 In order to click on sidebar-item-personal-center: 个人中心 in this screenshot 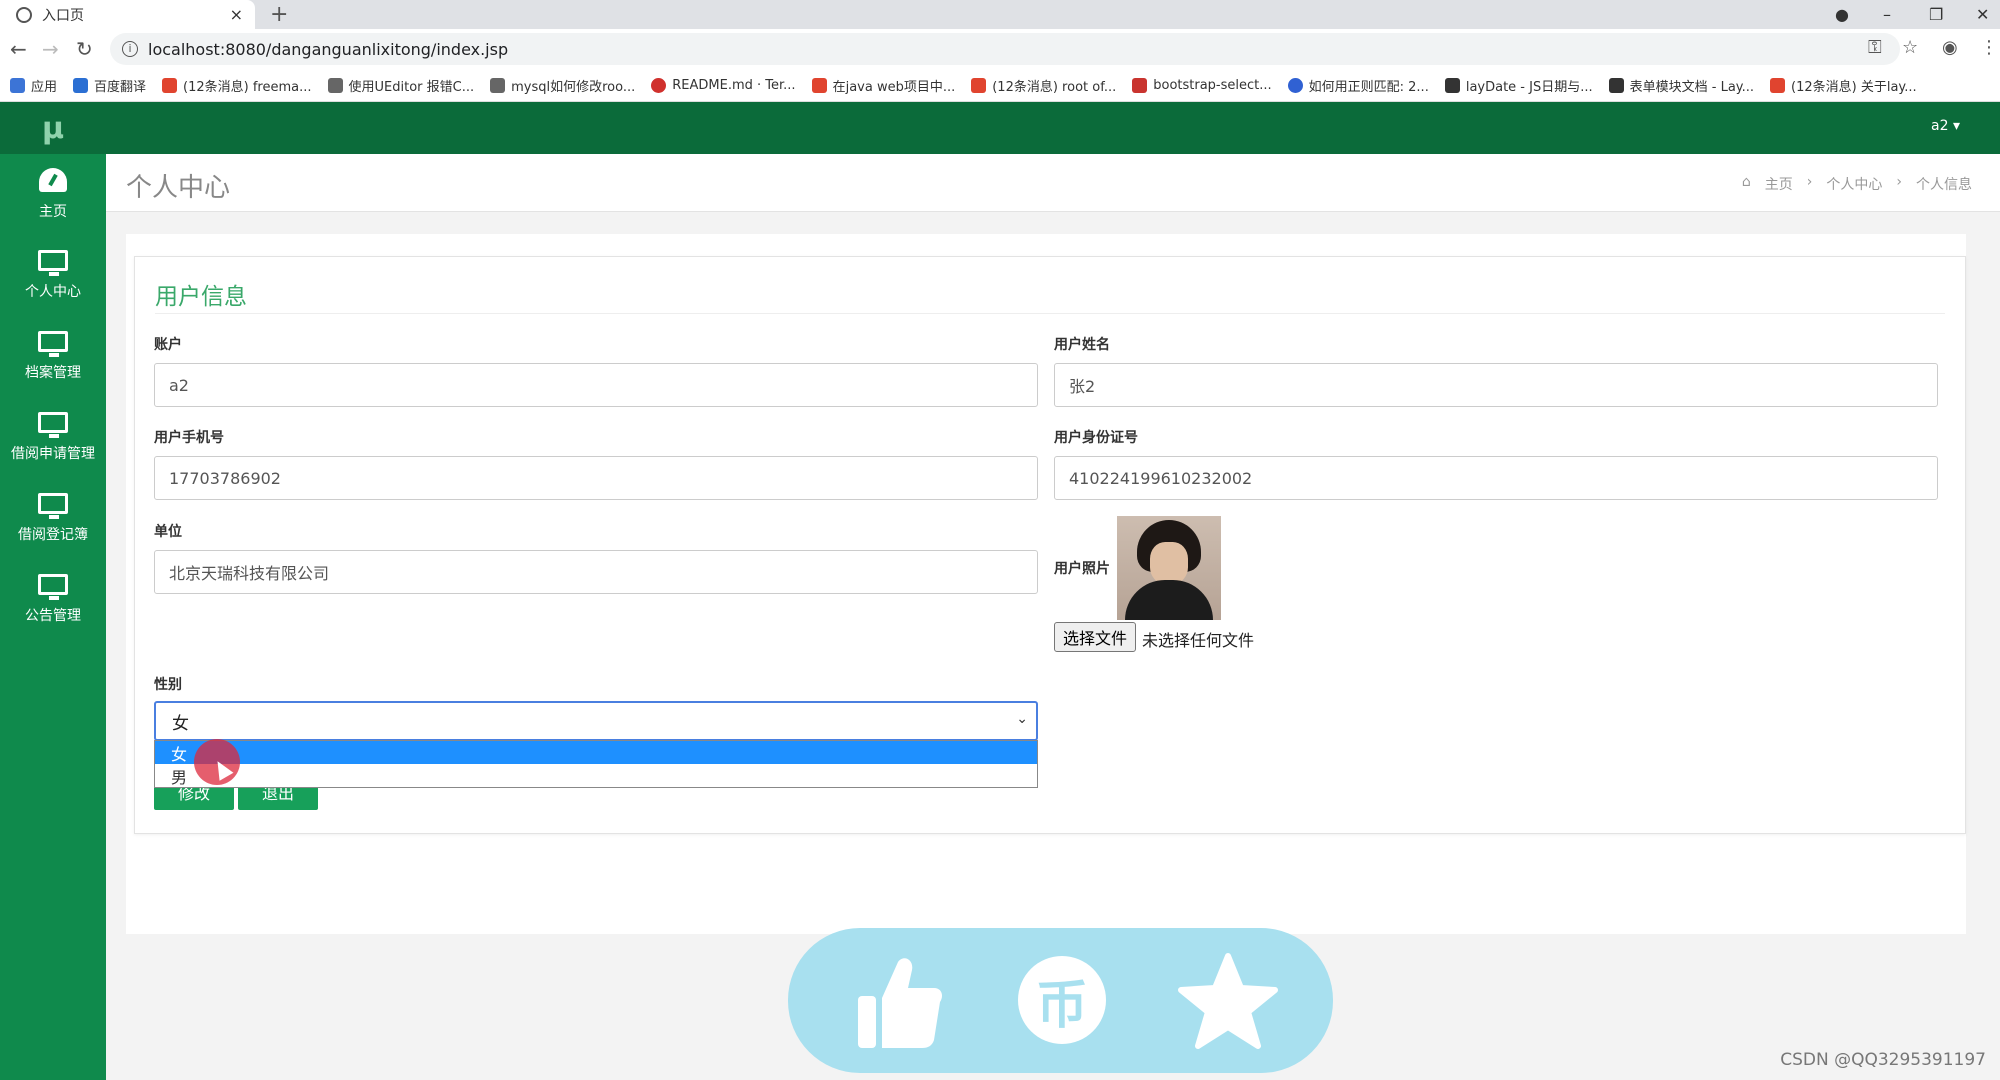, I will do `click(53, 275)`.